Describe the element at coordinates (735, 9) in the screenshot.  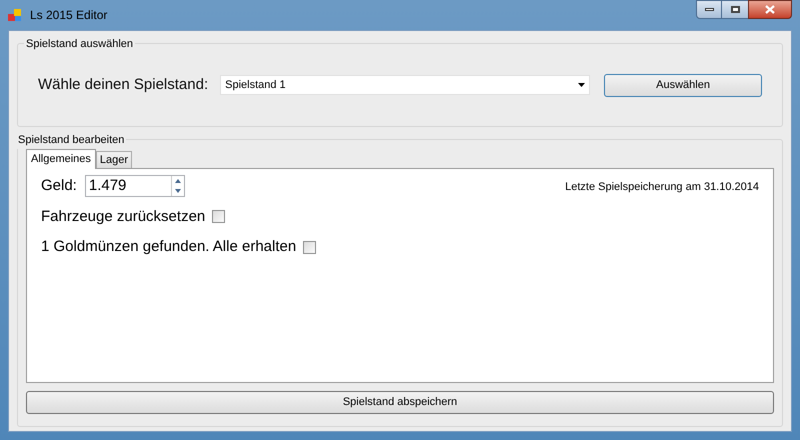
I see `maximize-button` at that location.